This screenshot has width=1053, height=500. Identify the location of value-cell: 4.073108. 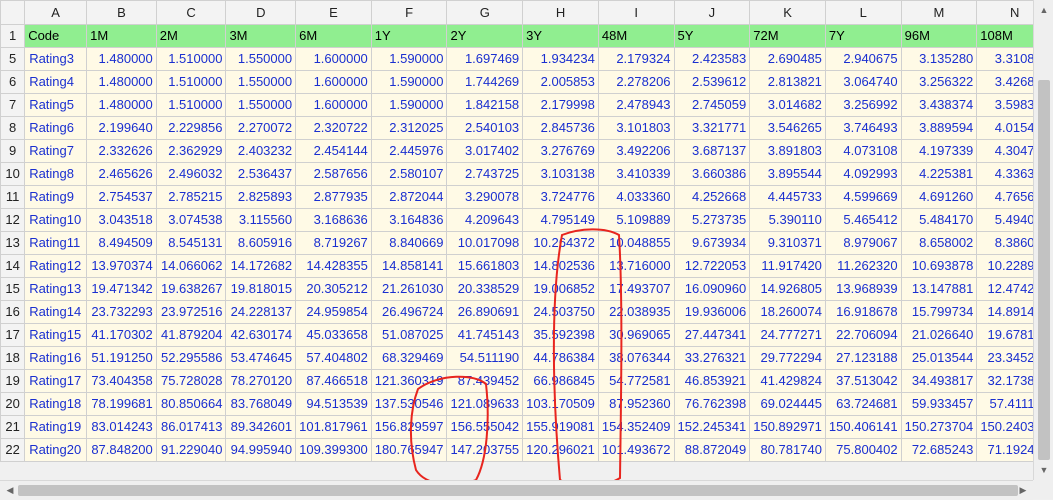
(863, 151).